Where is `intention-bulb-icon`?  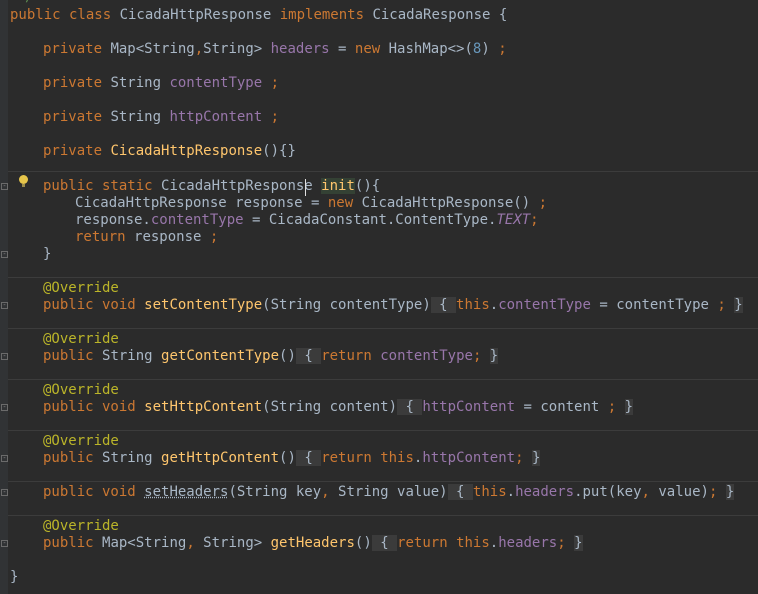 intention-bulb-icon is located at coordinates (23, 181).